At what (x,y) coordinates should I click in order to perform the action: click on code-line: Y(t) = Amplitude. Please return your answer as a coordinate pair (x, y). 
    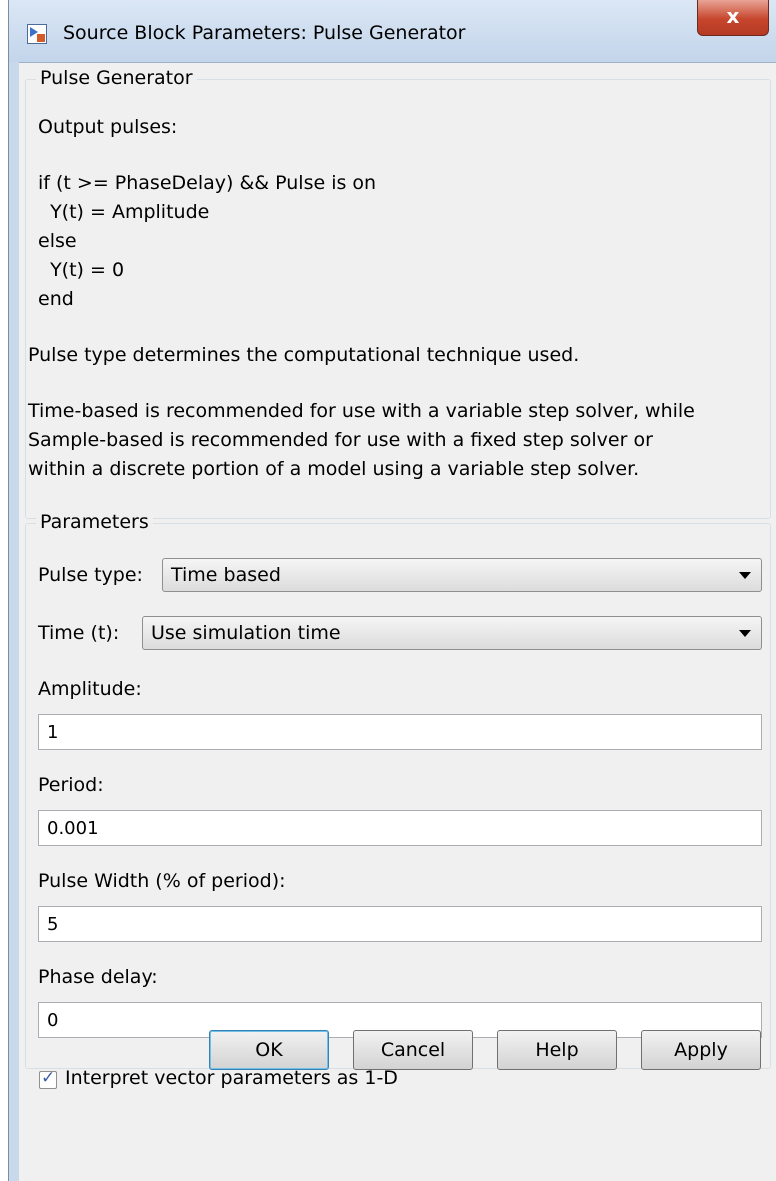
    Looking at the image, I should click on (124, 212).